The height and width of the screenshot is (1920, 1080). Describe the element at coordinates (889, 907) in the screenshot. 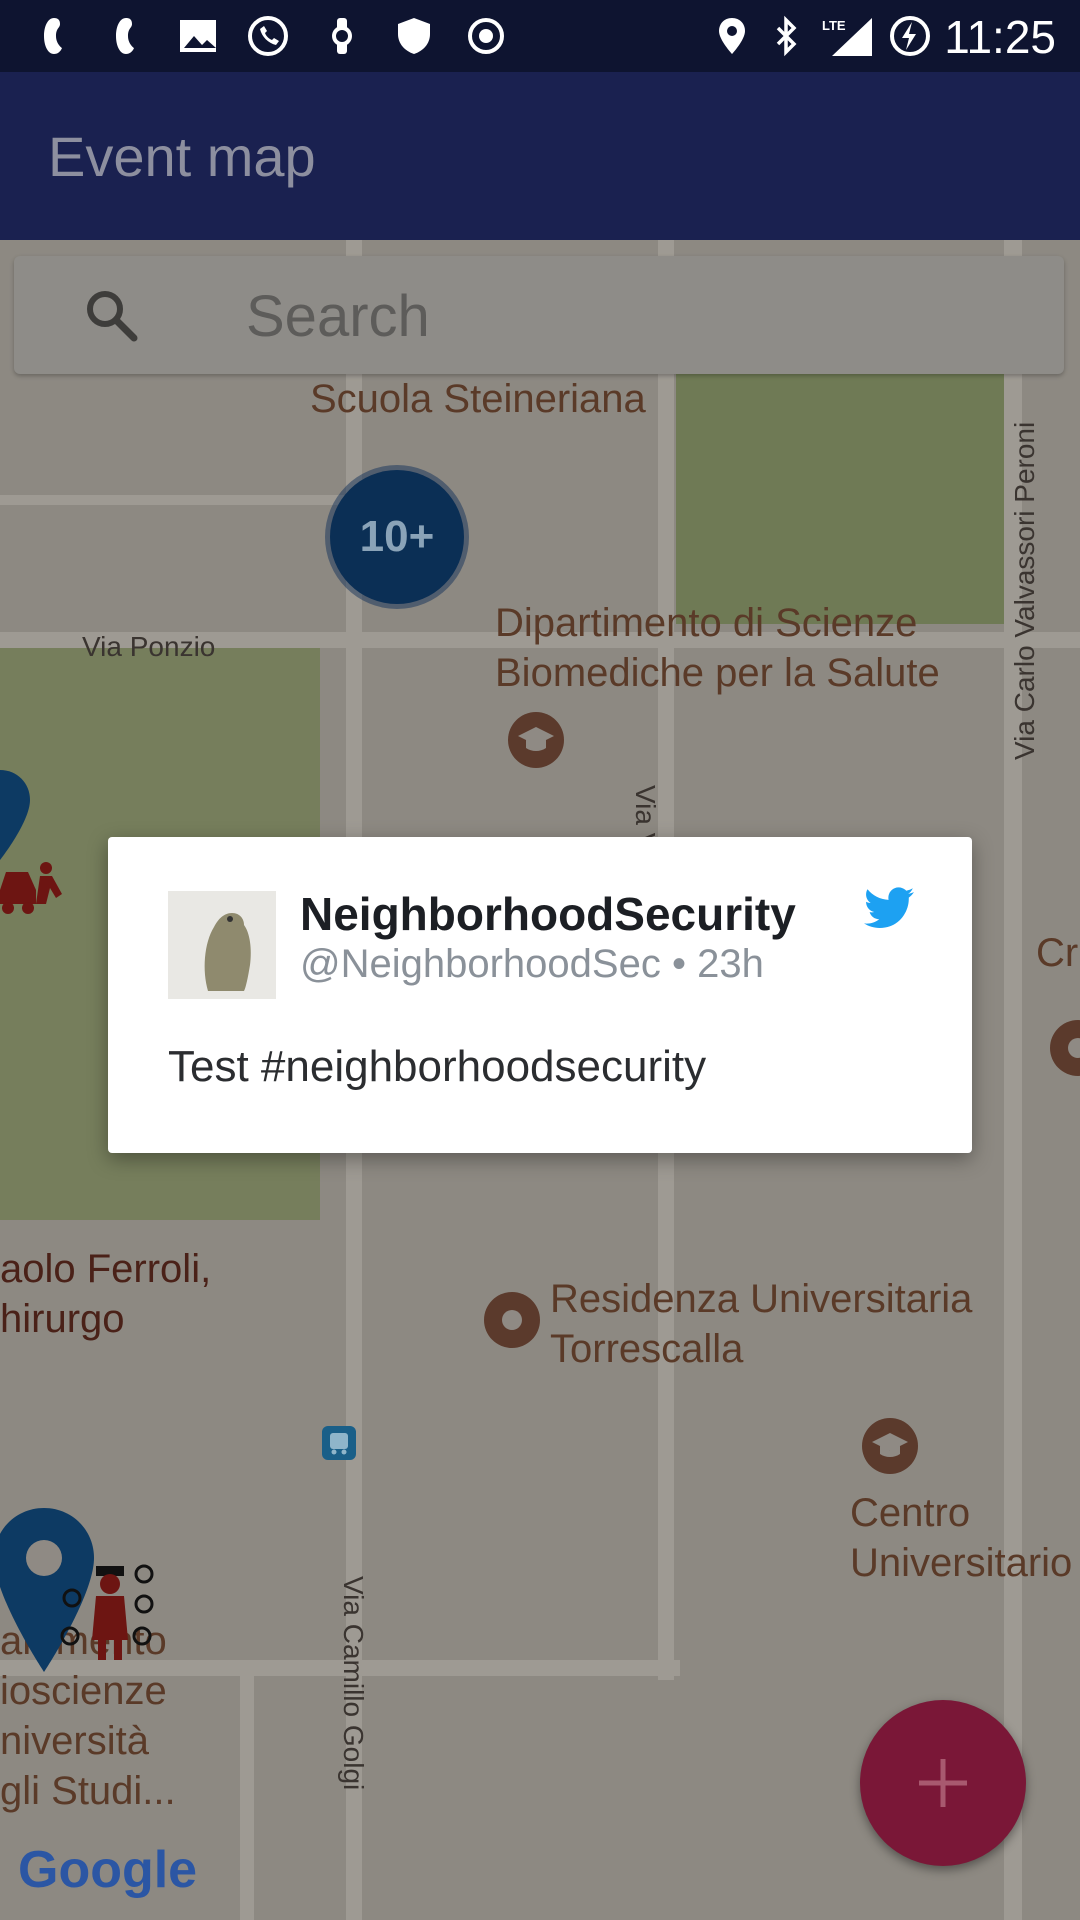

I see `twitter-icon` at that location.